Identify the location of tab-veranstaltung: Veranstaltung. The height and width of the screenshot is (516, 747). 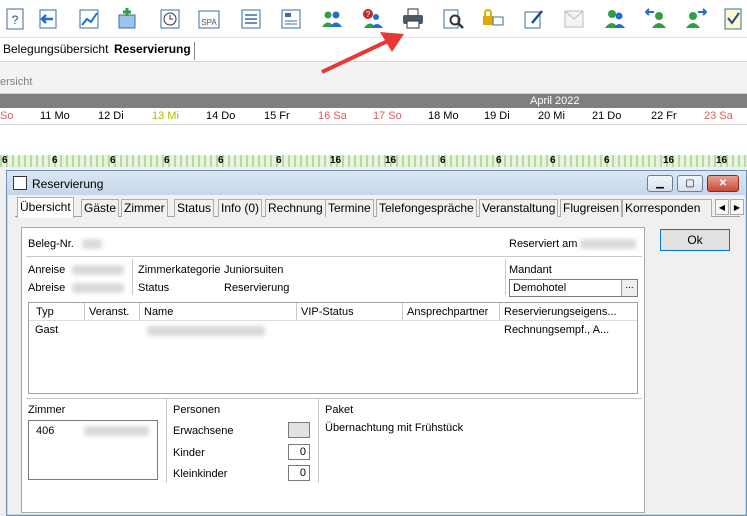
(519, 208).